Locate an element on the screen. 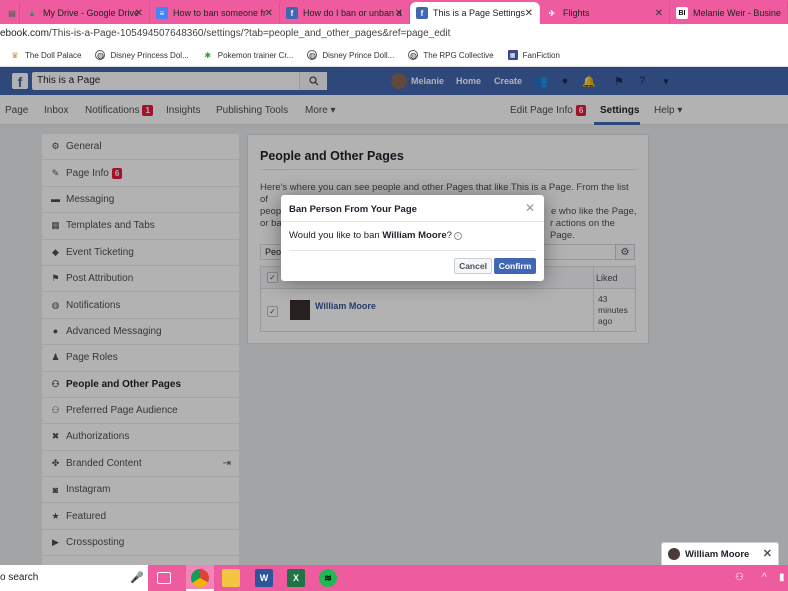 The height and width of the screenshot is (591, 788). chrome-icon is located at coordinates (200, 578).